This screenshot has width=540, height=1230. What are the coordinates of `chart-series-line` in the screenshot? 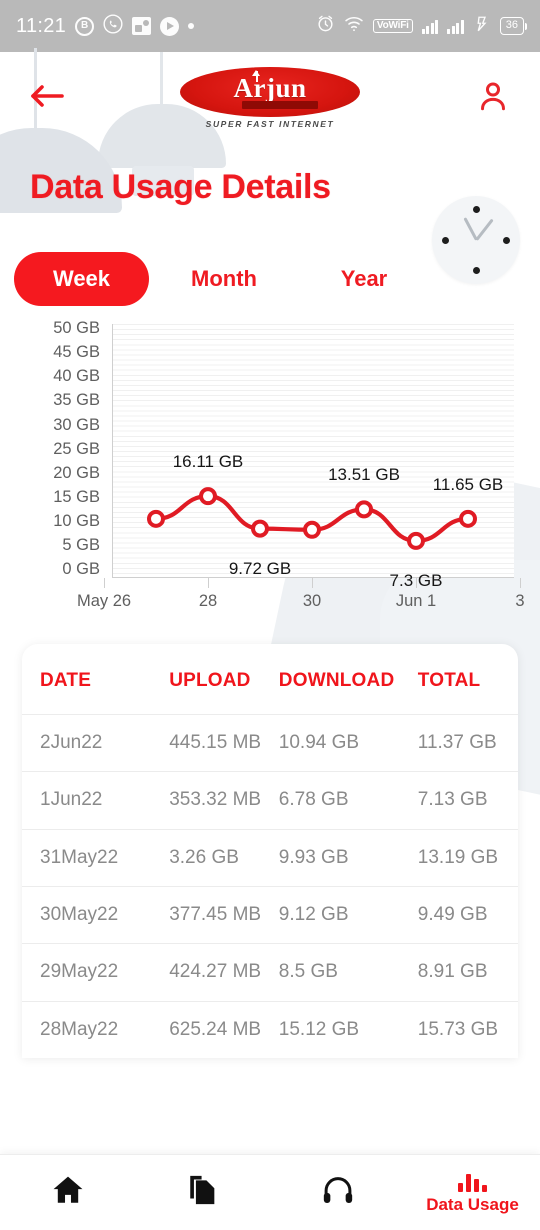 It's located at (312, 518).